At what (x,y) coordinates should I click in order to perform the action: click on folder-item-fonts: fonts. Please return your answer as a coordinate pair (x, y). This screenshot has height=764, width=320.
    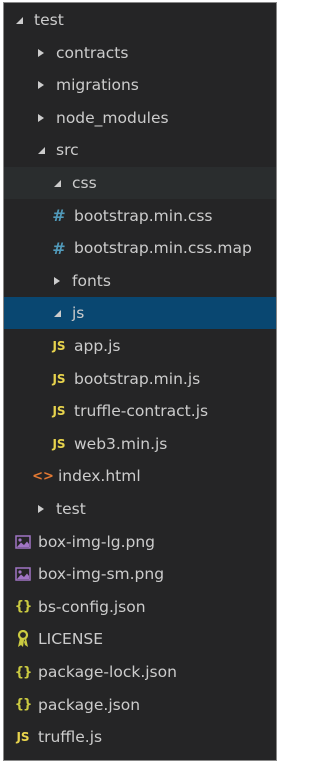
    Looking at the image, I should click on (140, 281).